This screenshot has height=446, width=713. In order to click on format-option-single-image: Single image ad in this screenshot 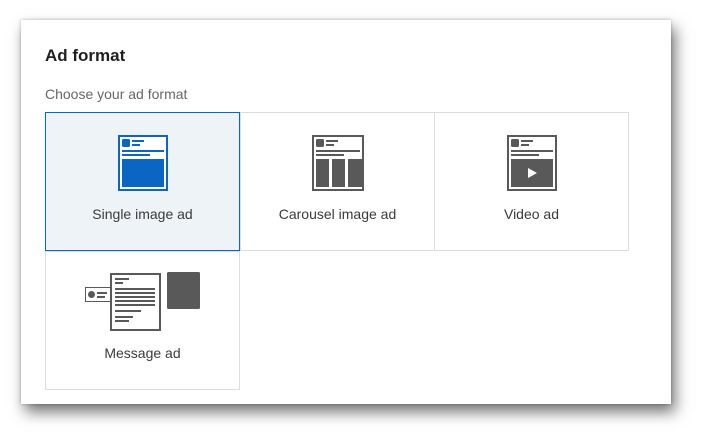, I will do `click(142, 181)`.